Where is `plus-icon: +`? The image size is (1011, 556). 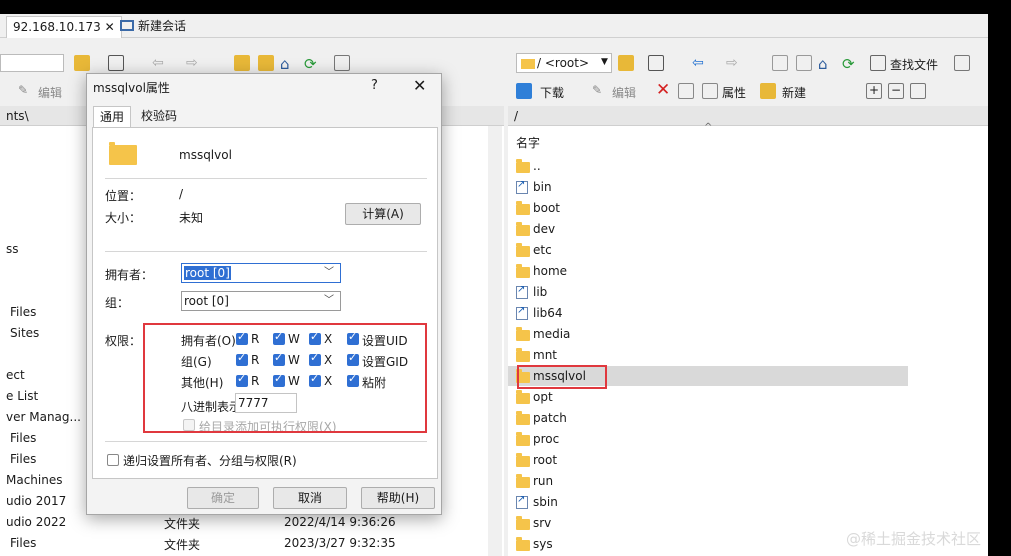 plus-icon: + is located at coordinates (874, 91).